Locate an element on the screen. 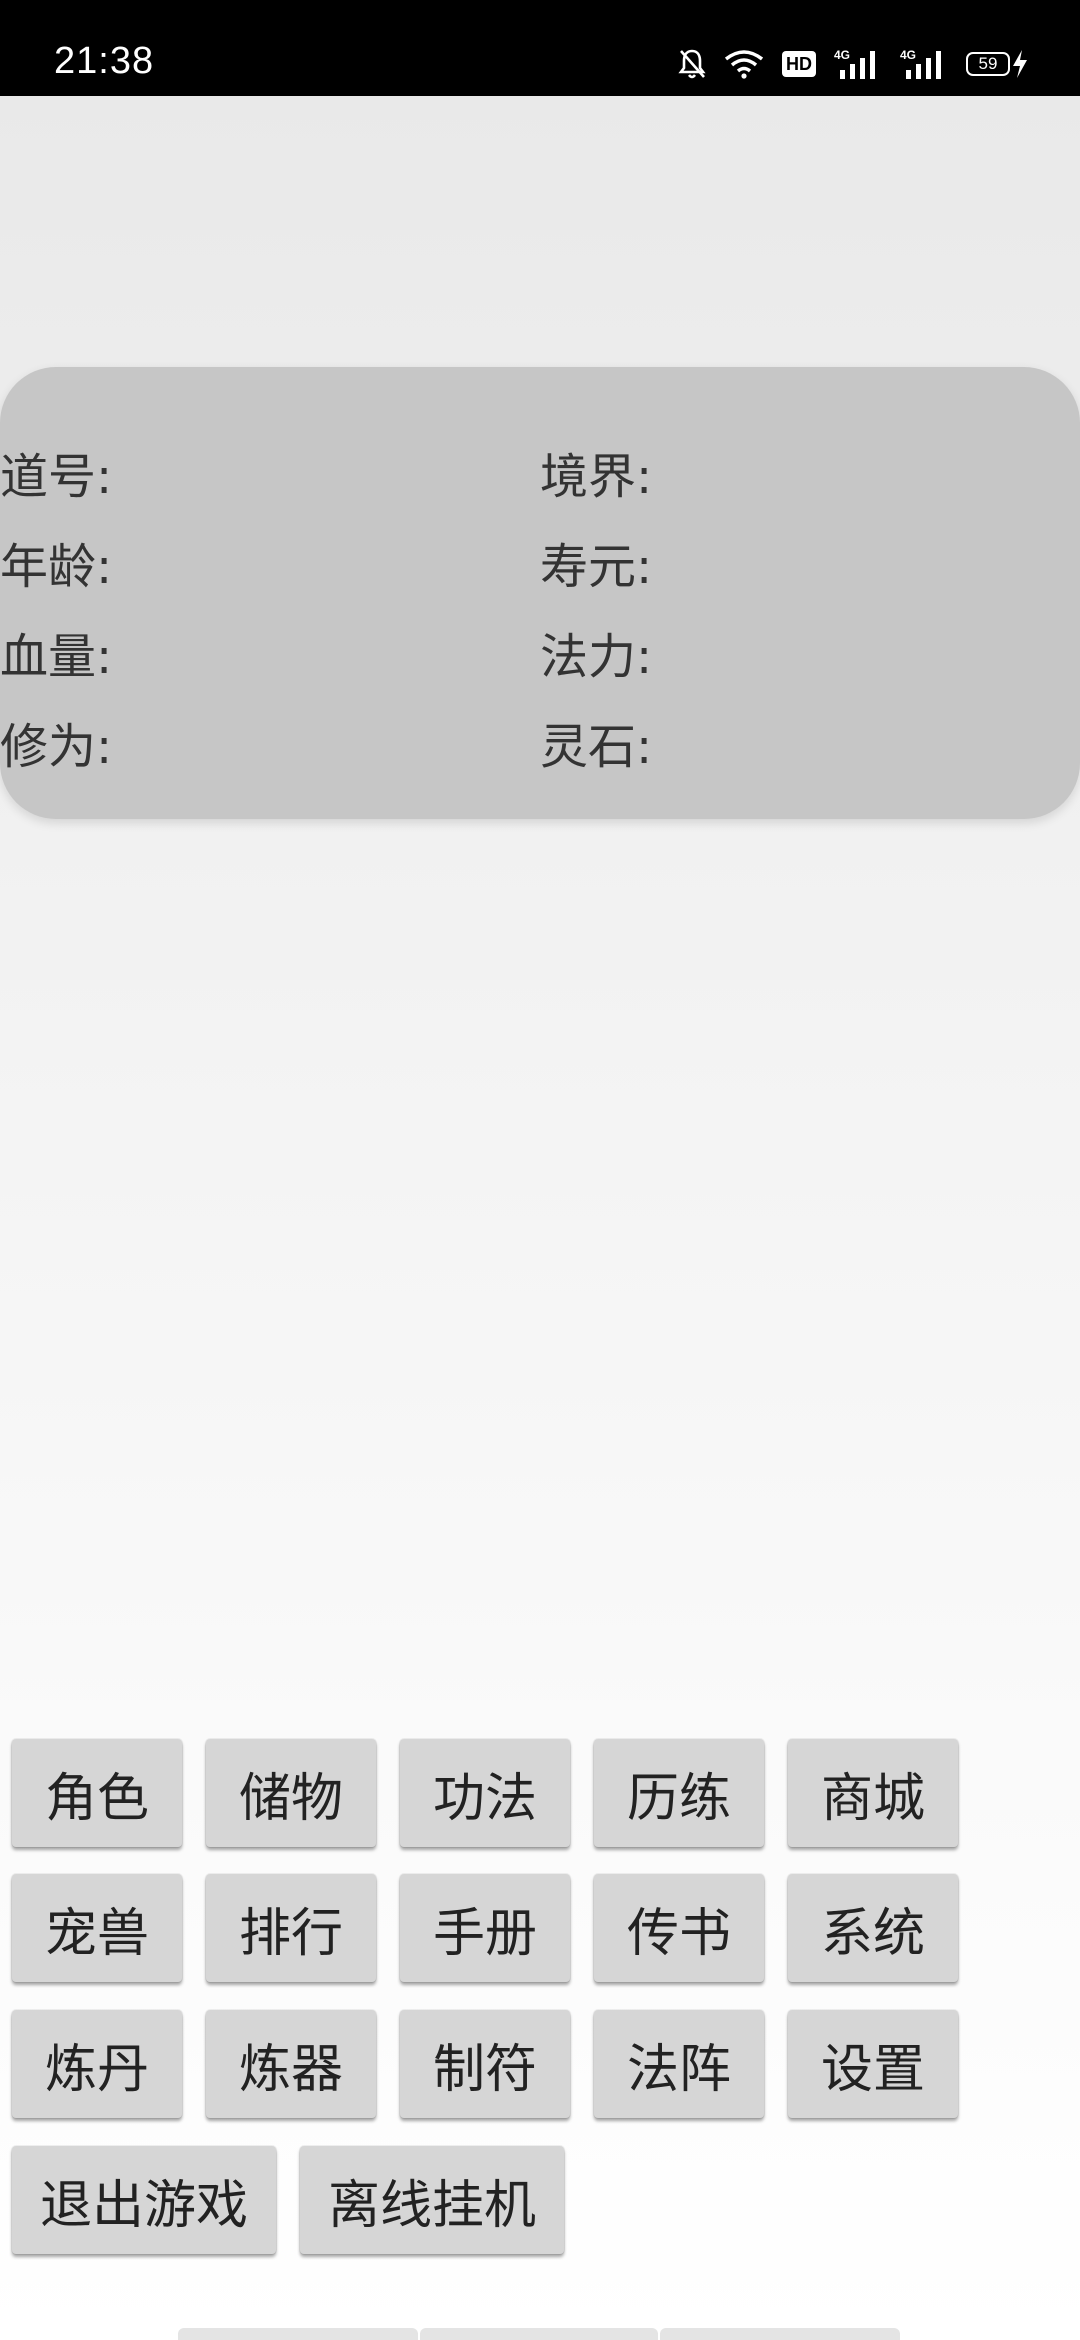  shop-button: 商城 is located at coordinates (873, 1793).